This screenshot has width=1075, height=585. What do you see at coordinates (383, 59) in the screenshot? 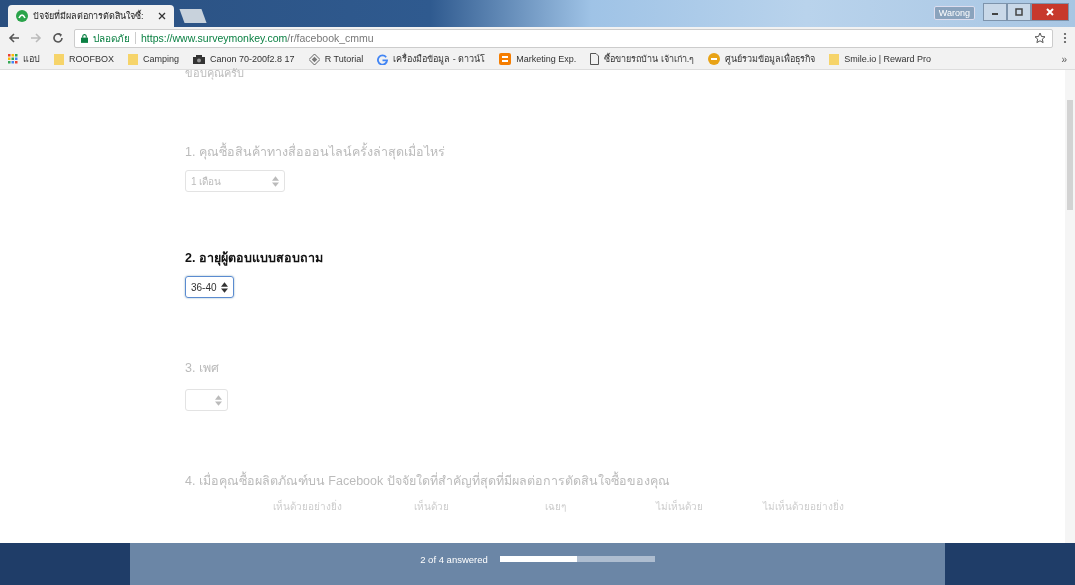
I see `google-icon` at bounding box center [383, 59].